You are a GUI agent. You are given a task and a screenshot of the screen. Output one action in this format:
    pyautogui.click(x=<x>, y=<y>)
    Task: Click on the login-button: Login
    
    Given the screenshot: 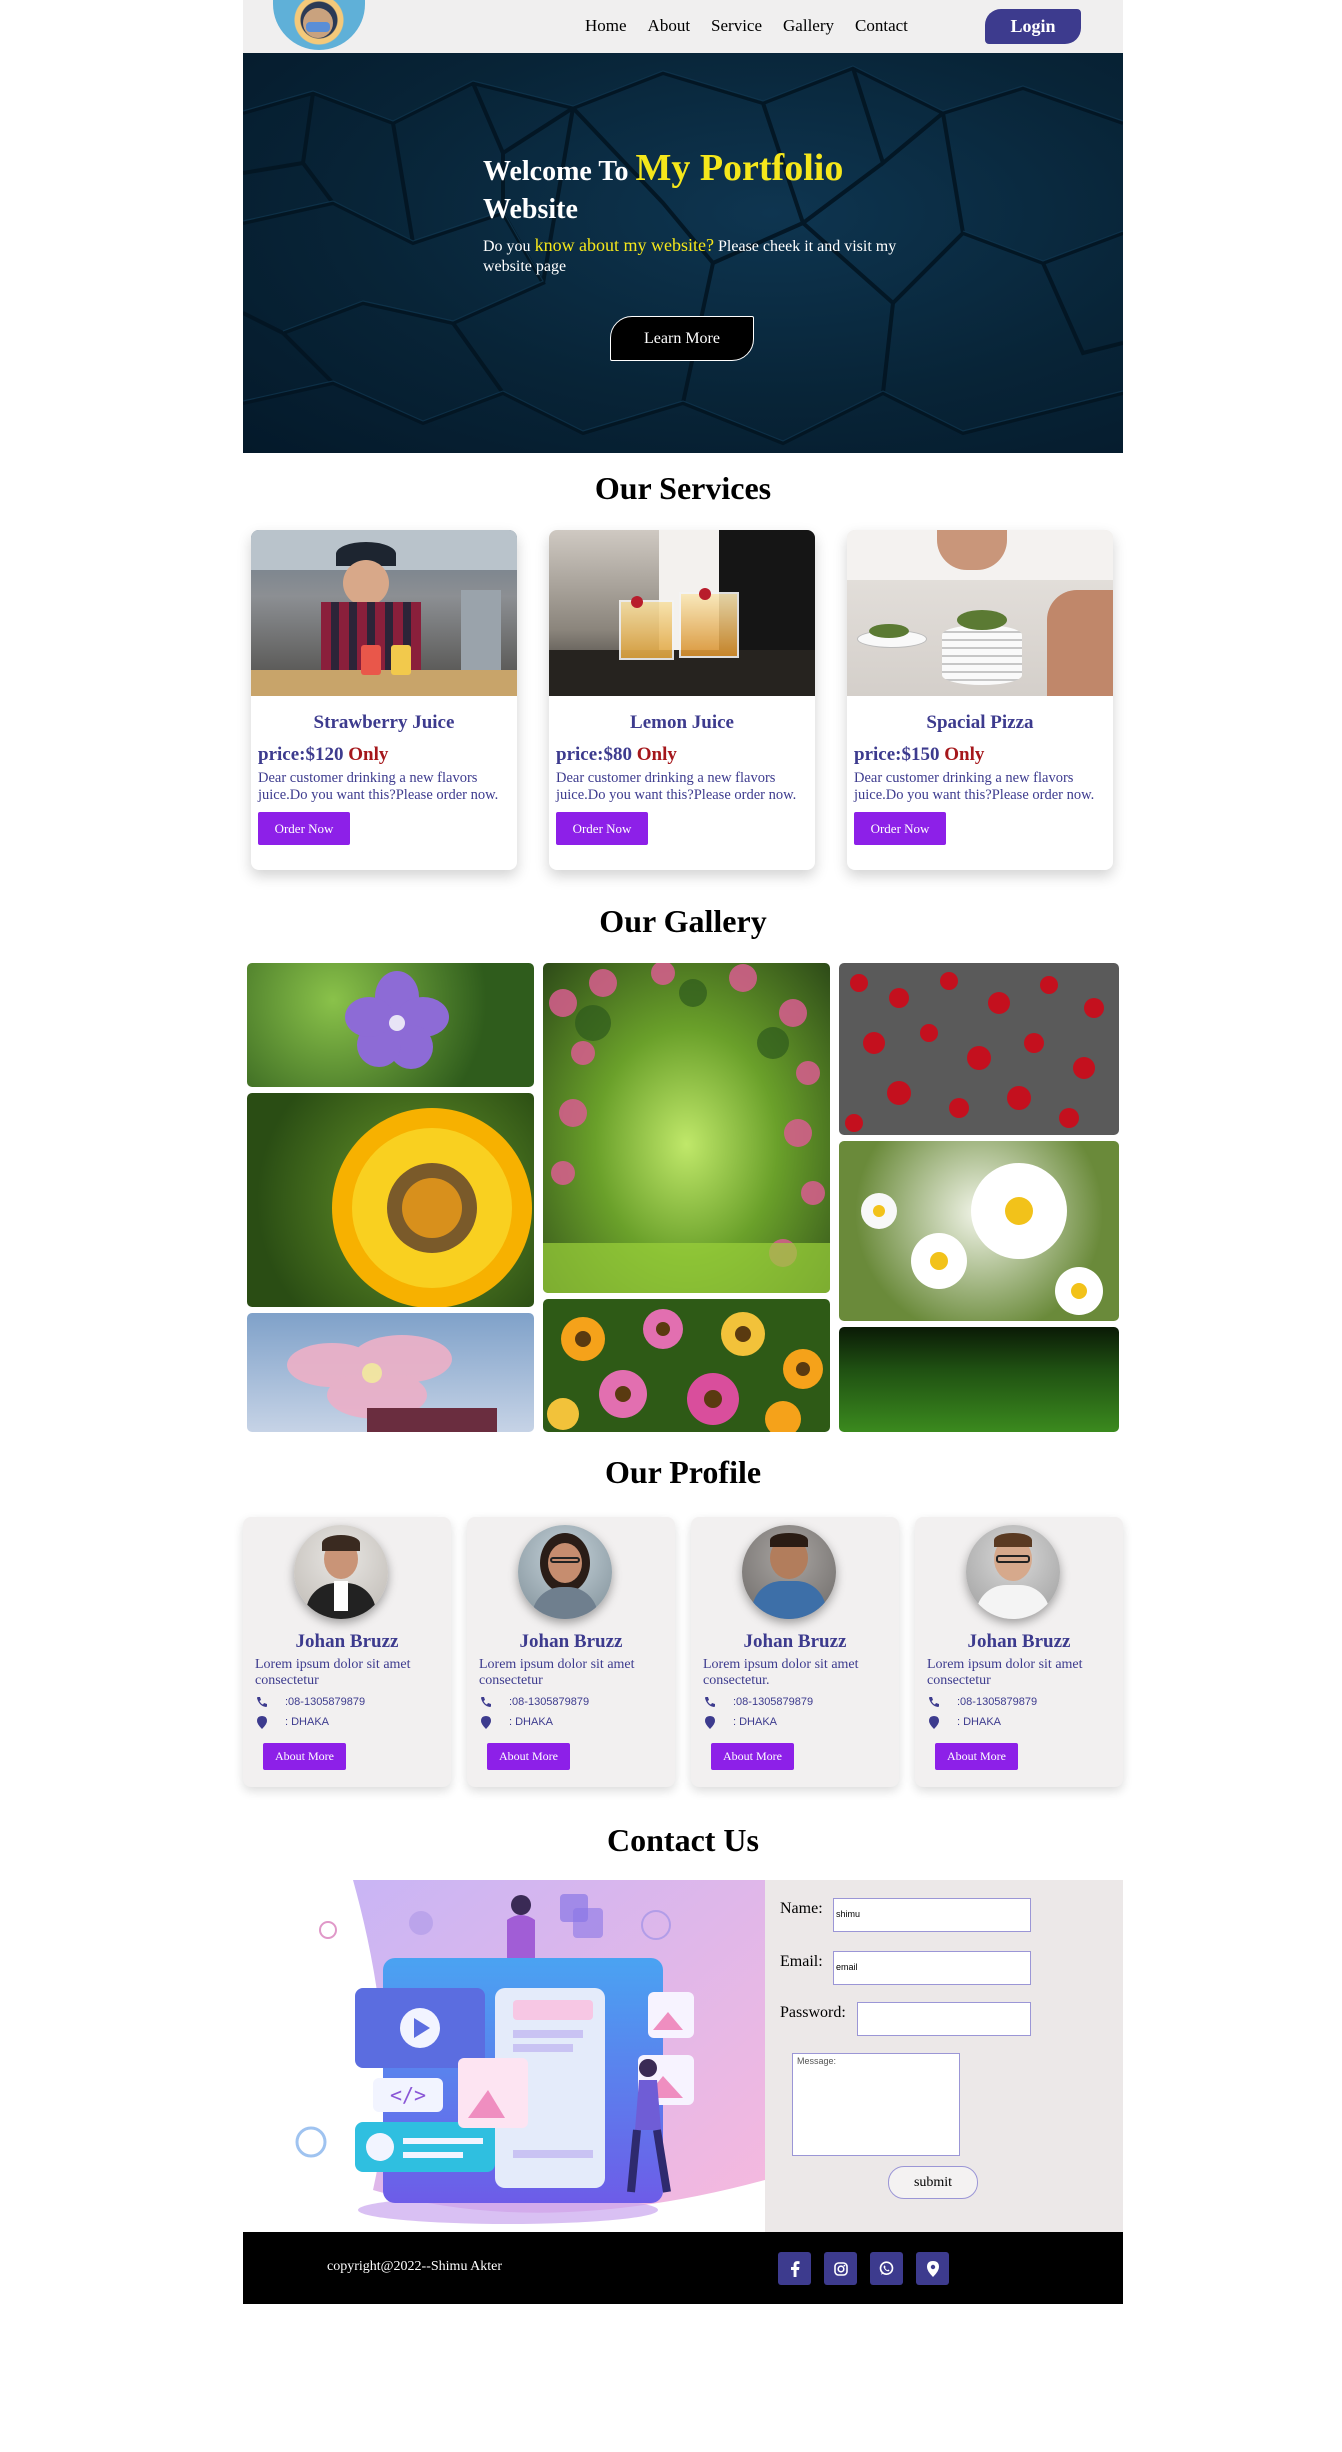 What is the action you would take?
    pyautogui.click(x=1033, y=26)
    